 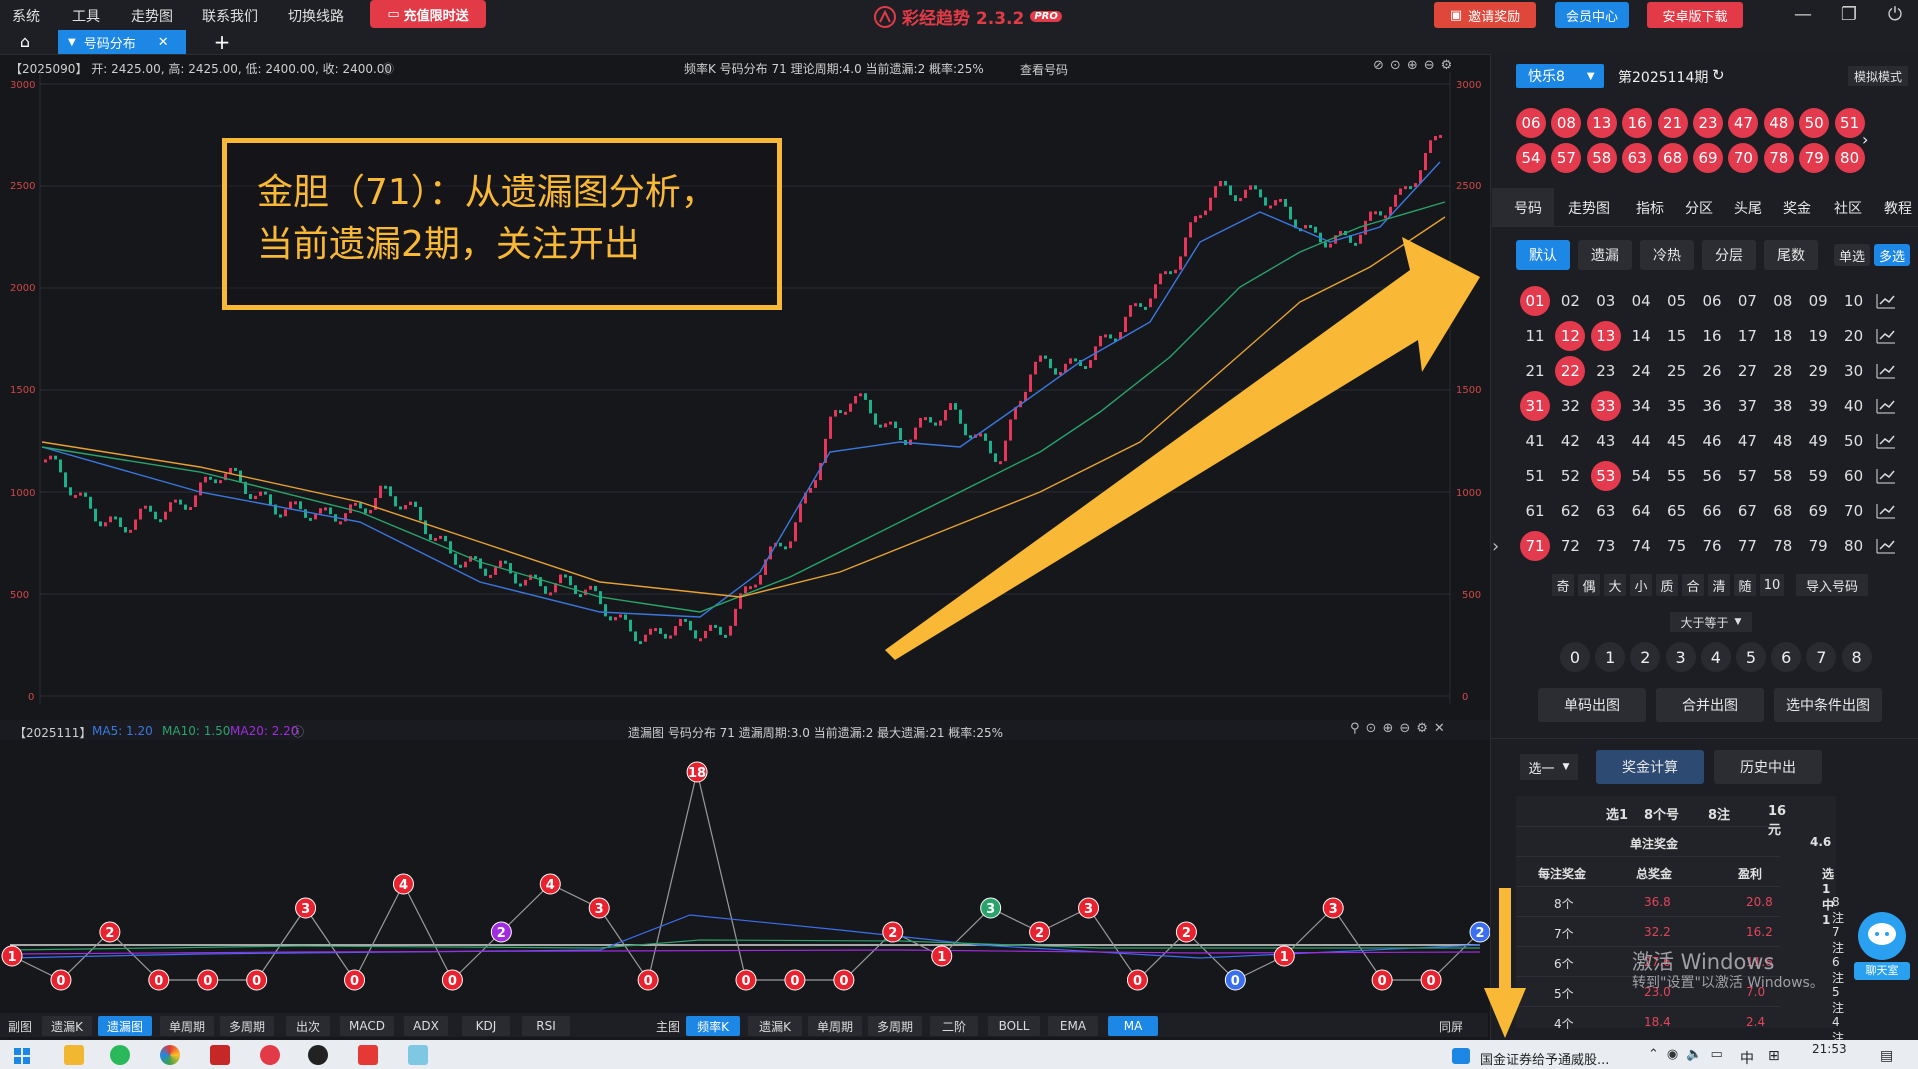 What do you see at coordinates (122, 42) in the screenshot?
I see `tab-number-distribution: ▼ 号码分布 ✕` at bounding box center [122, 42].